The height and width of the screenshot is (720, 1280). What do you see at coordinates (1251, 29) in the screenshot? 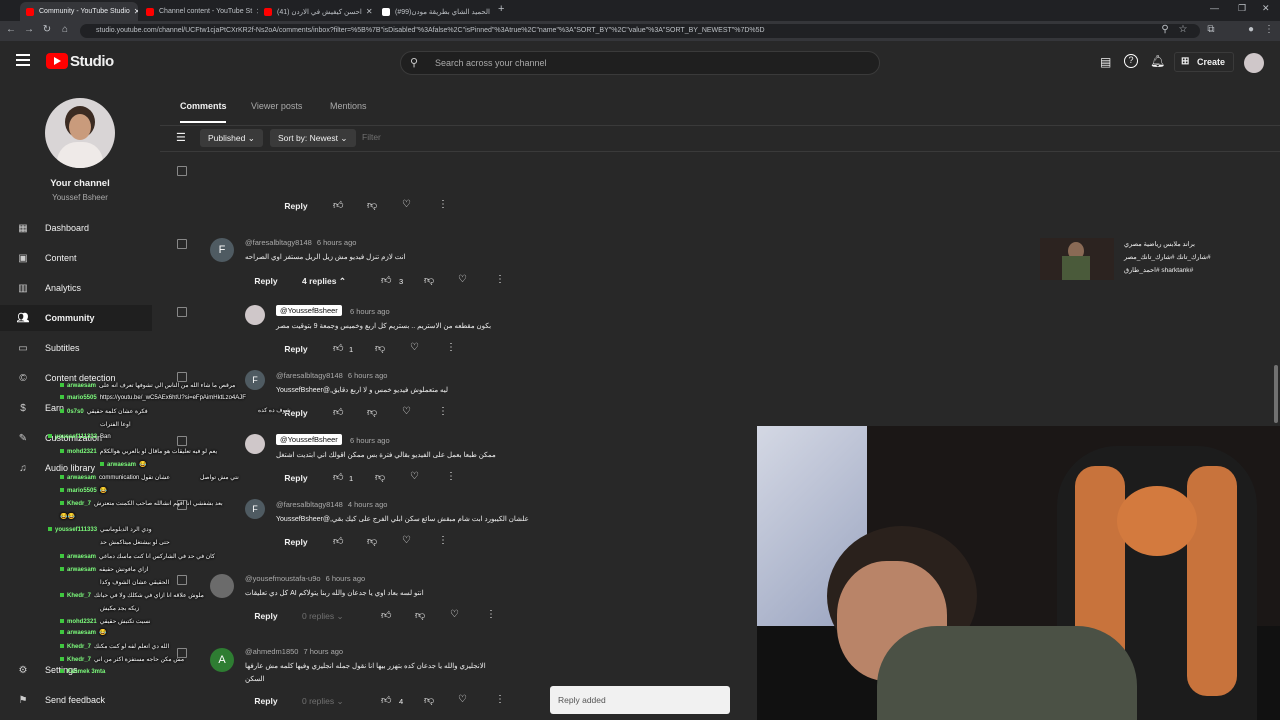
I see `profile-avatar: ●` at bounding box center [1251, 29].